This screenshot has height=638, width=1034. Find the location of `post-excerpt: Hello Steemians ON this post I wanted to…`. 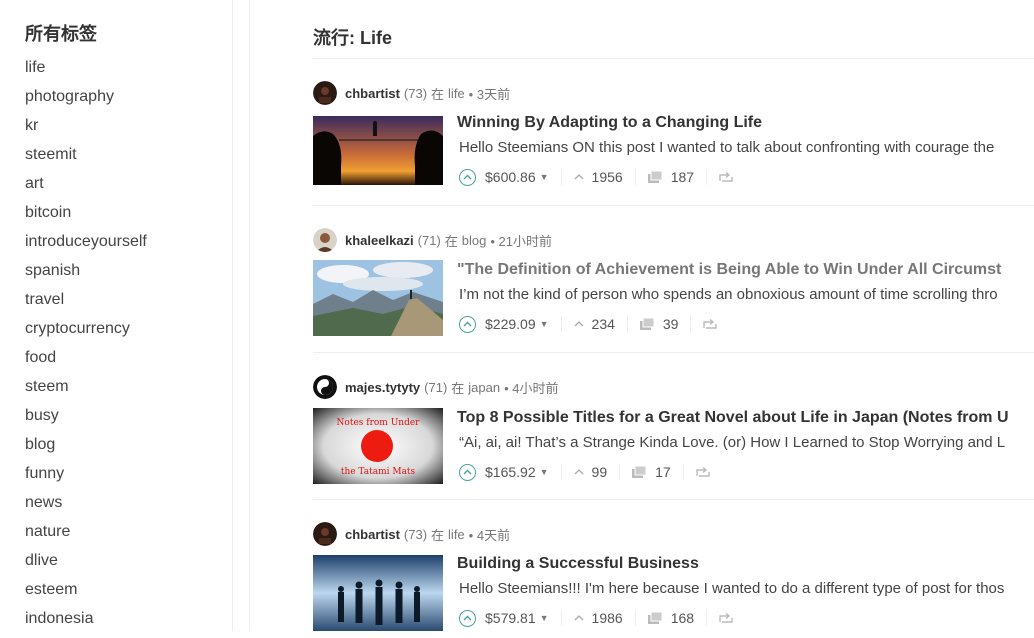

post-excerpt: Hello Steemians ON this post I wanted to… is located at coordinates (726, 147).